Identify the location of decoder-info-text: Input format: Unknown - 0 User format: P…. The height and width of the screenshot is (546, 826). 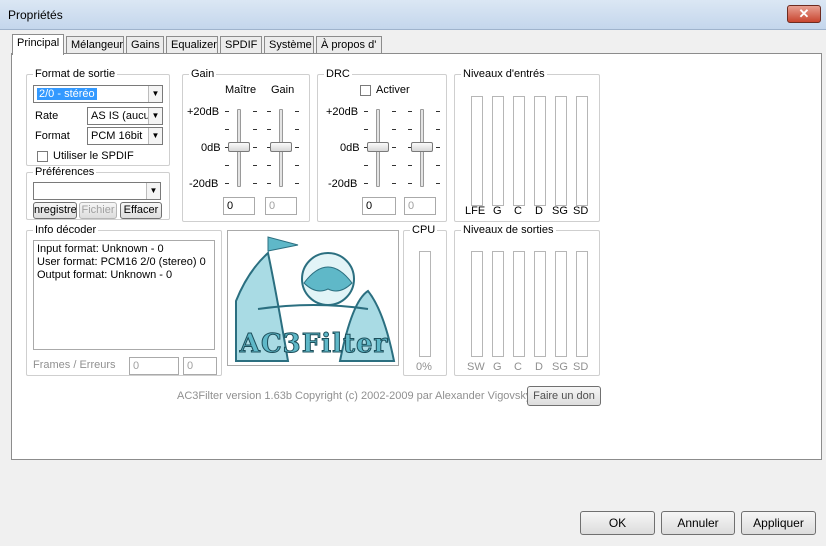
(124, 295).